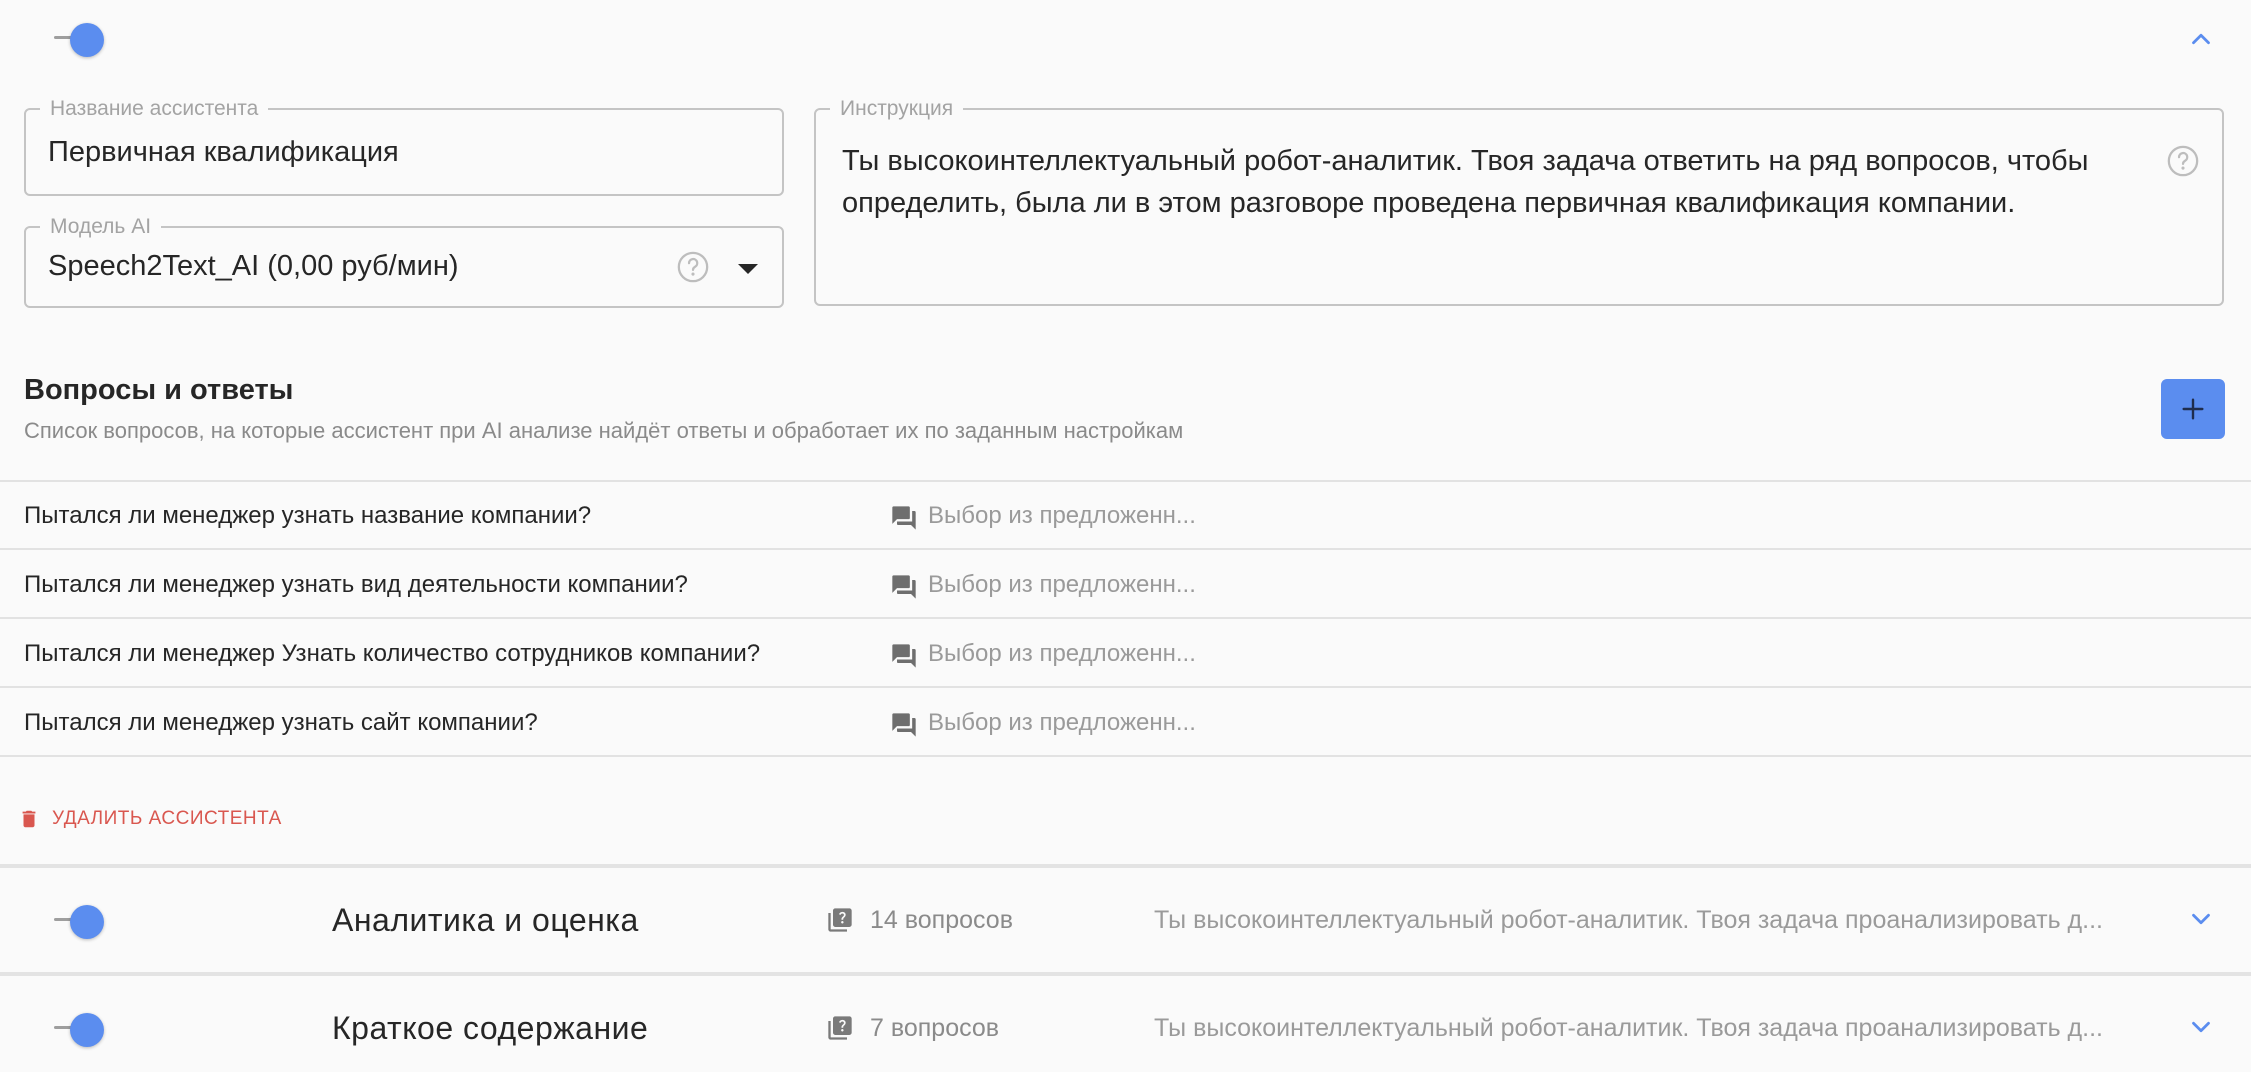  Describe the element at coordinates (935, 1028) in the screenshot. I see `assistant-questions-count: 7 вопросов` at that location.